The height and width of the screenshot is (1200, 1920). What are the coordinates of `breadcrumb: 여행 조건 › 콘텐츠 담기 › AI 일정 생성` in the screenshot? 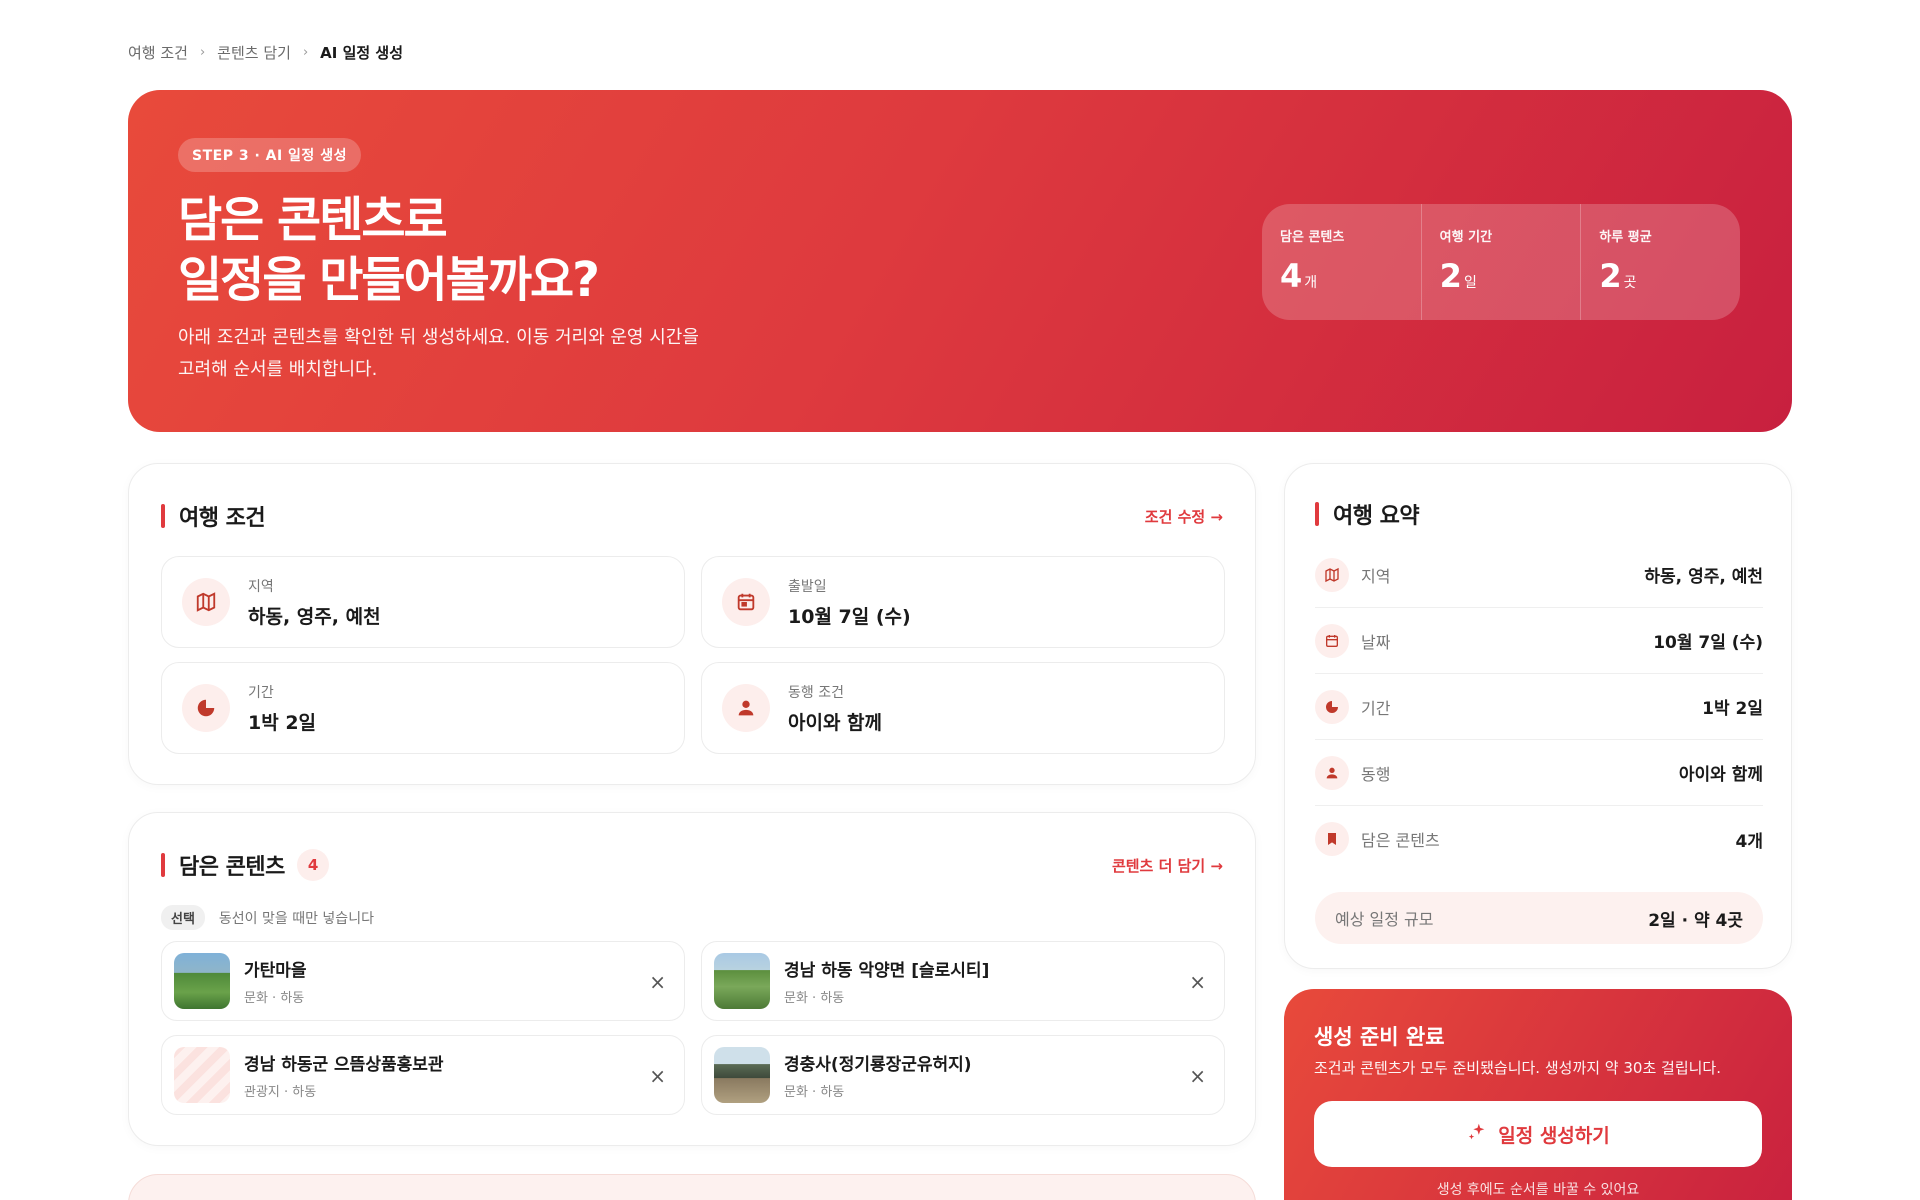 It's located at (265, 52).